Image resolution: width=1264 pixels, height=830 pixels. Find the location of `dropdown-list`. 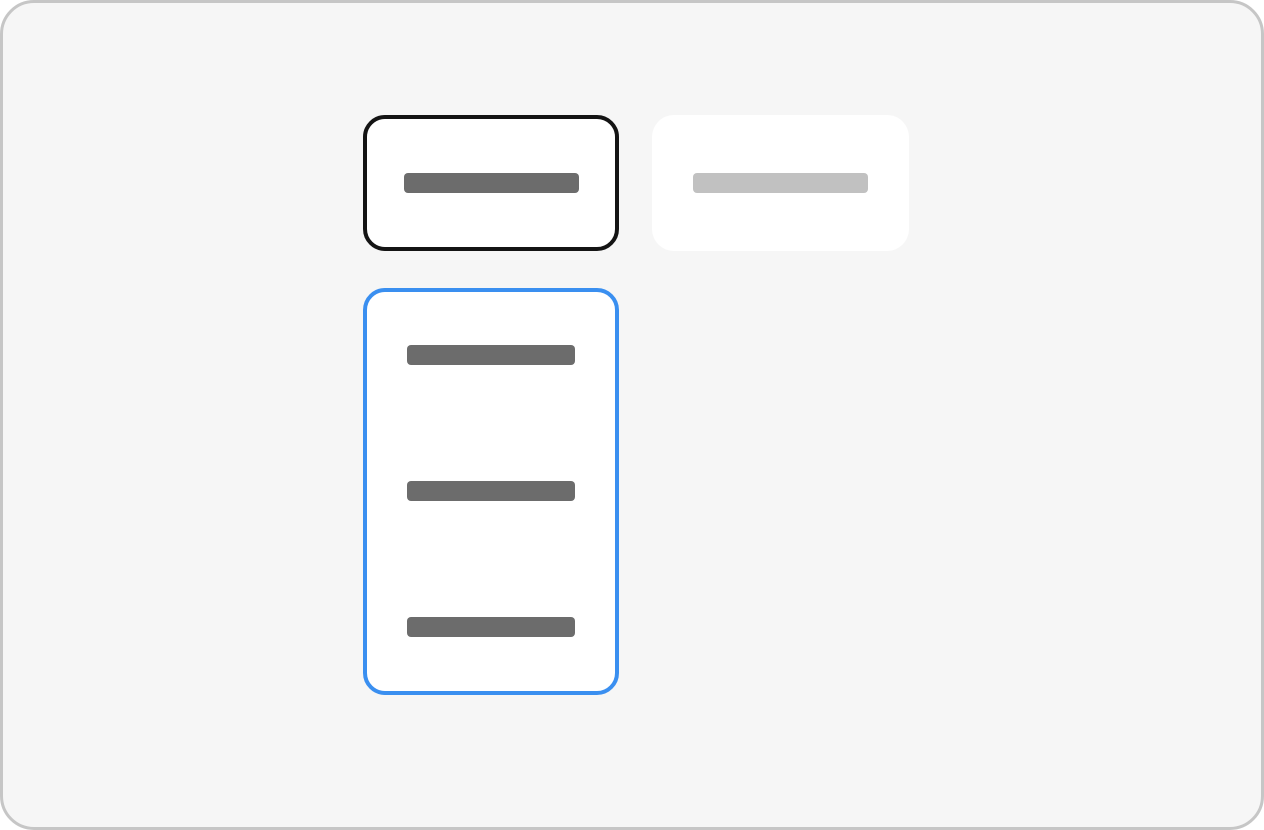

dropdown-list is located at coordinates (491, 491).